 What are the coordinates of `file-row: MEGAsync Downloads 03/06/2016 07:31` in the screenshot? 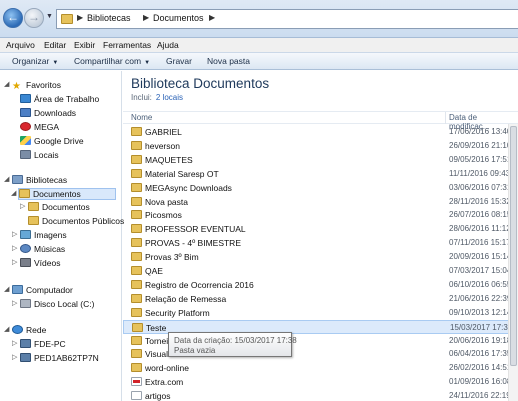 It's located at (320, 188).